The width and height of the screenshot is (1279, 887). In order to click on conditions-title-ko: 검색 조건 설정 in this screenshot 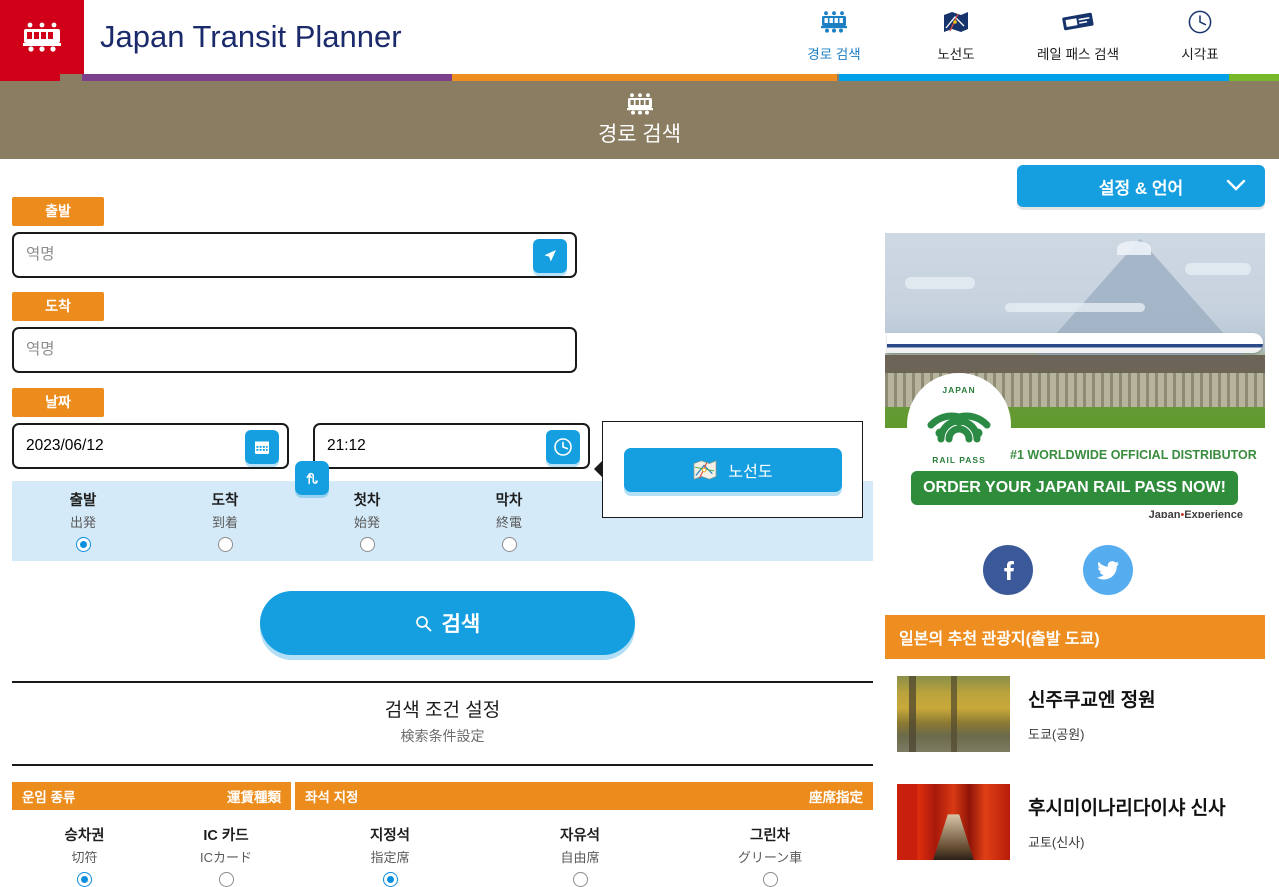, I will do `click(442, 710)`.